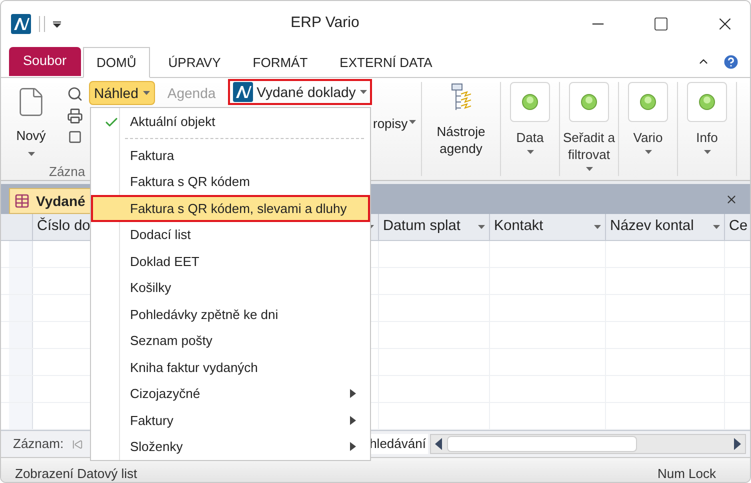 The image size is (751, 483). I want to click on column-header: Datum splat, so click(434, 227).